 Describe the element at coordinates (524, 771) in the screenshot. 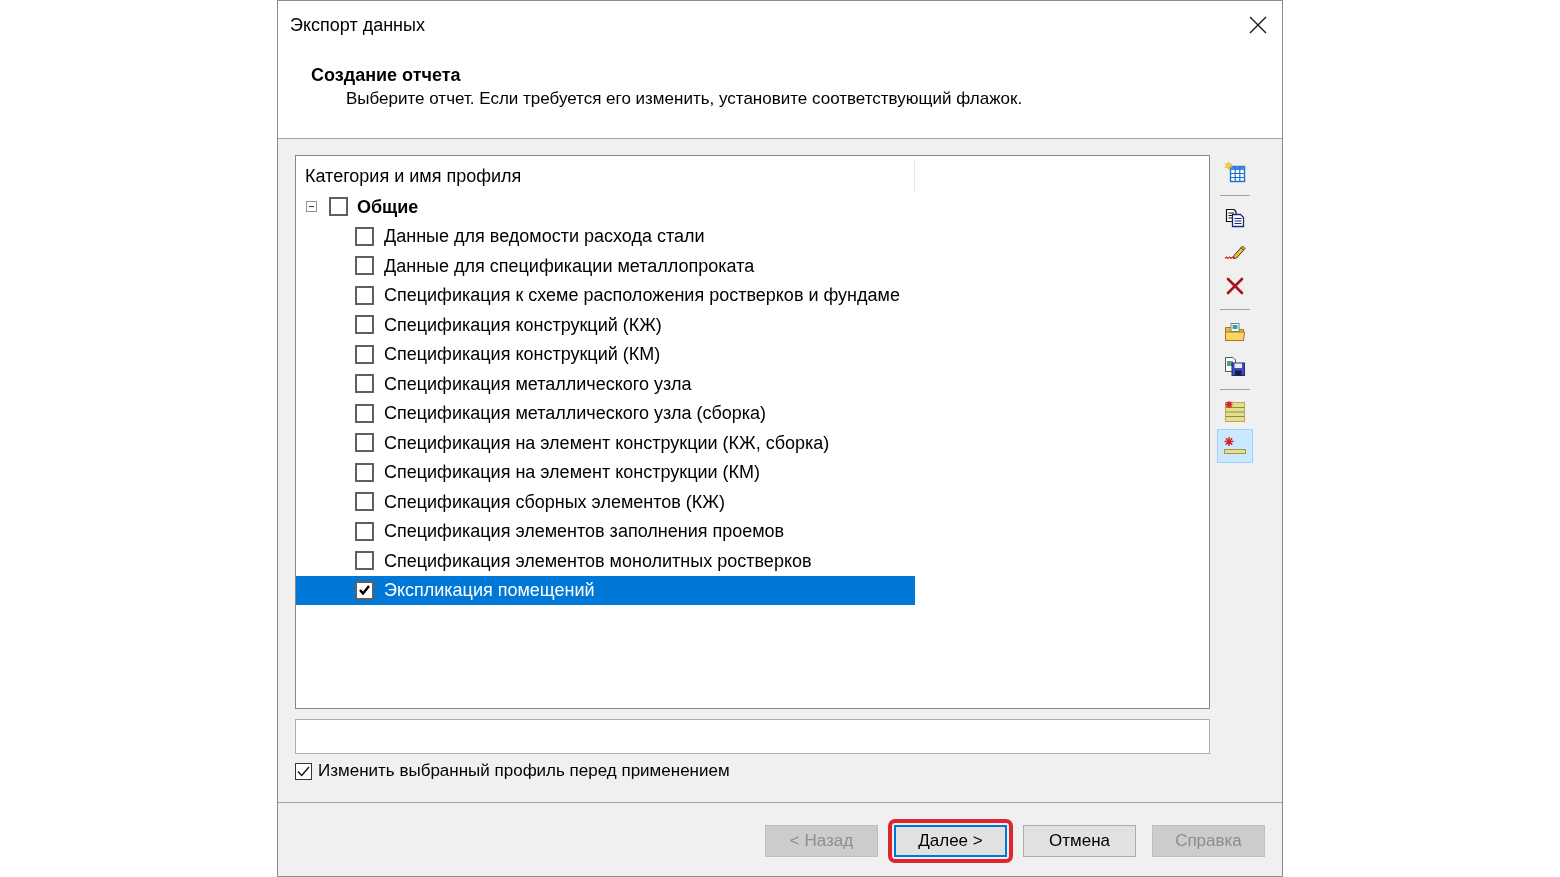

I see `checkbox-label: Изменить выбранный профиль перед применением` at that location.